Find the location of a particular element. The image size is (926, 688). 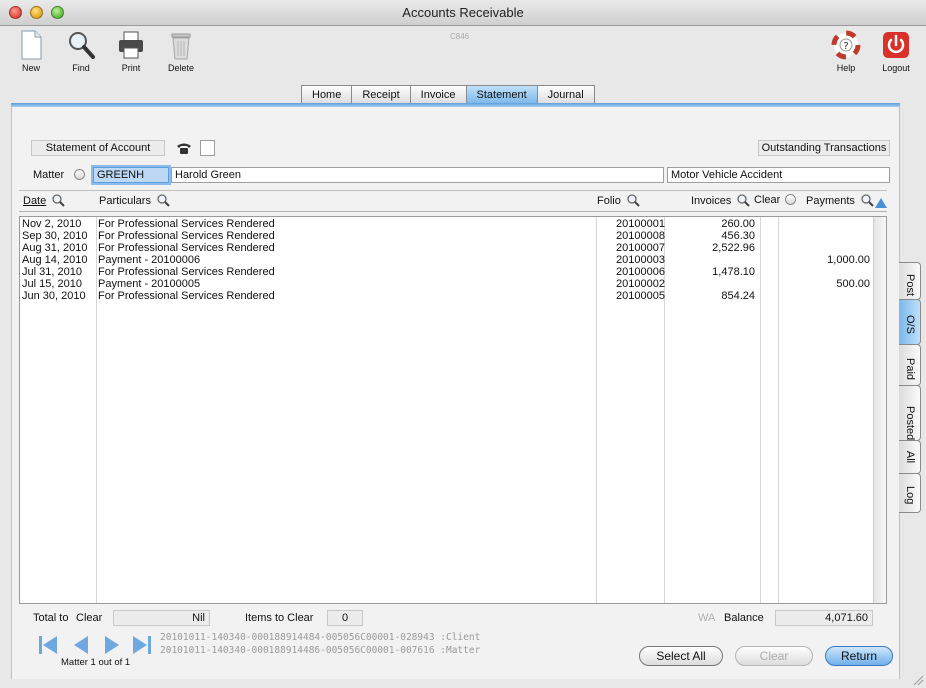

payments-cell: 1,000.00 is located at coordinates (848, 260).